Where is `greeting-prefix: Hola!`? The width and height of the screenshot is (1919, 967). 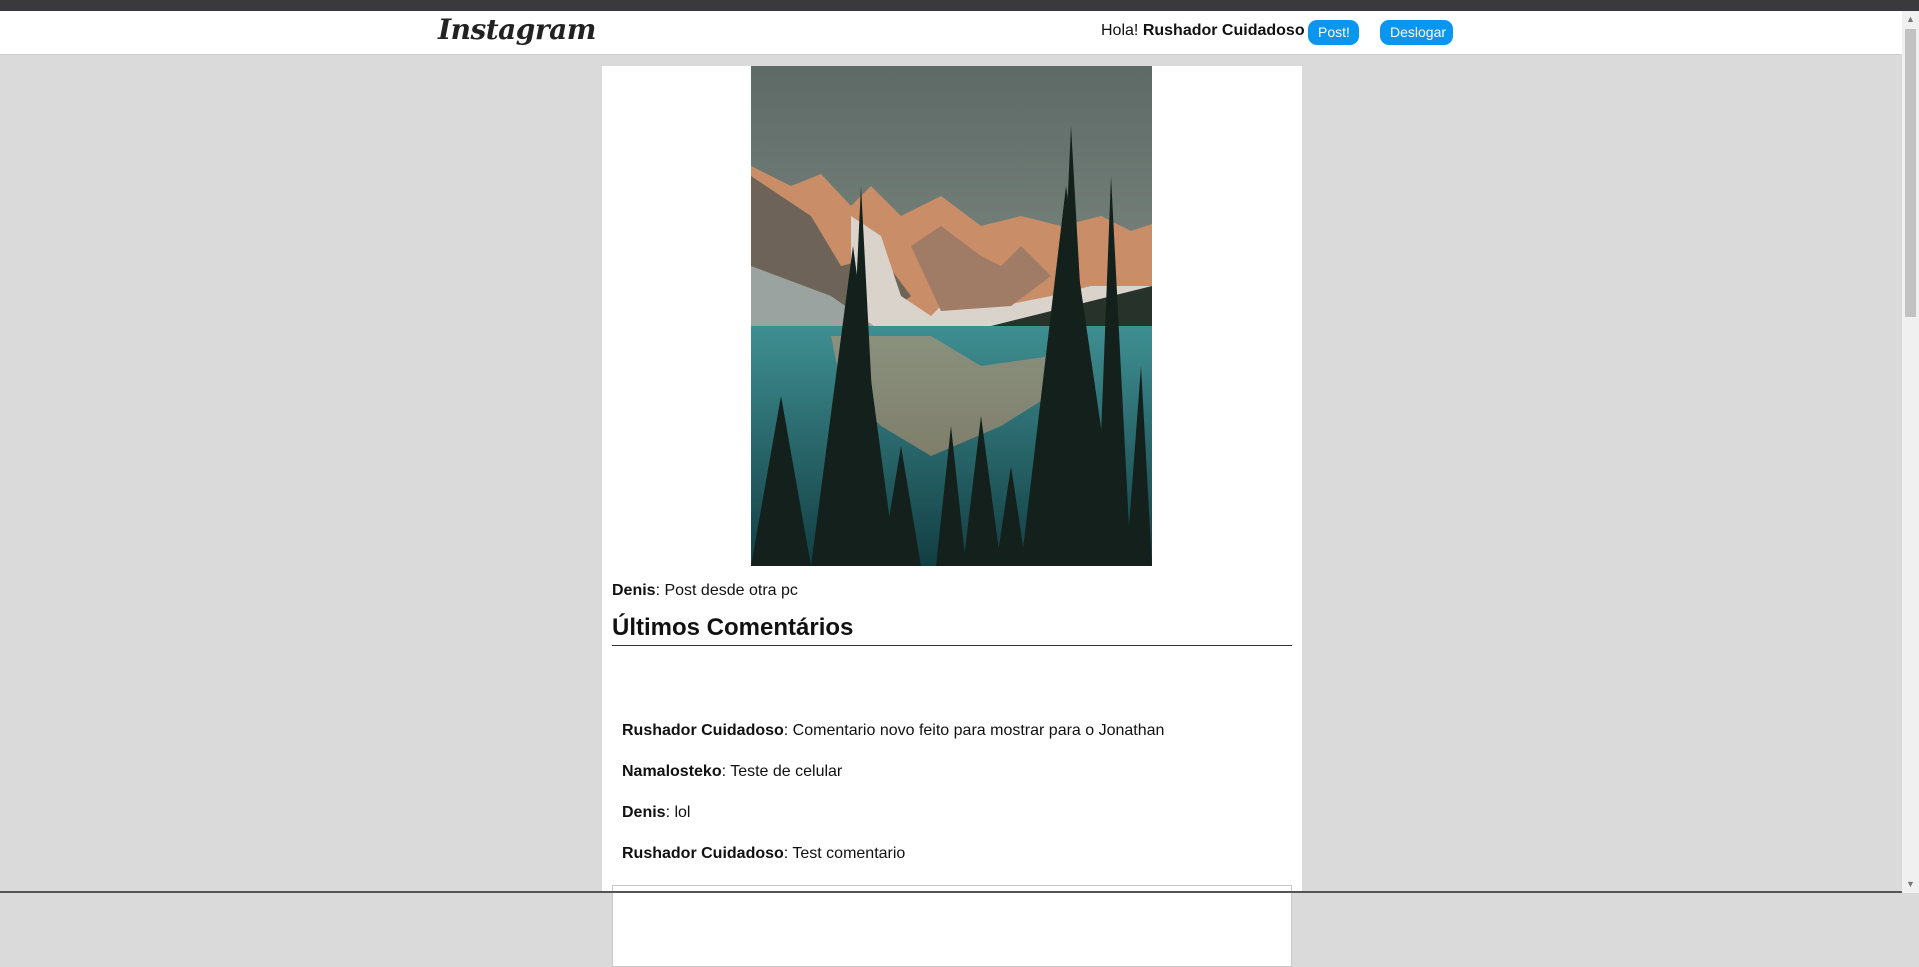
greeting-prefix: Hola! is located at coordinates (1120, 30).